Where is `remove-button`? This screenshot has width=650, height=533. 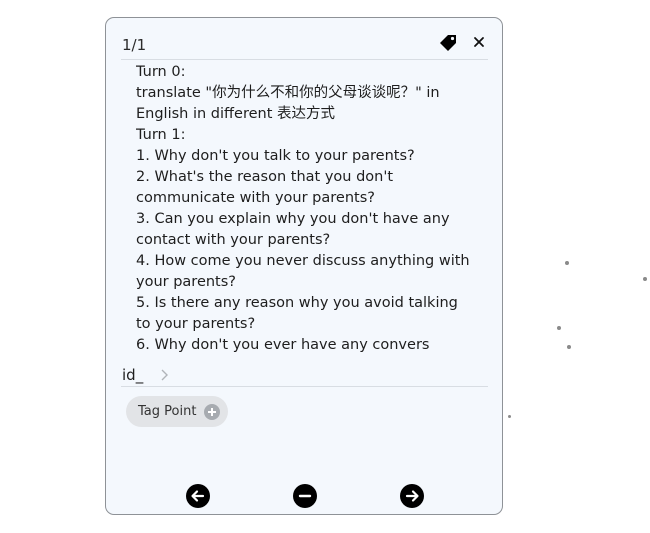 remove-button is located at coordinates (305, 496).